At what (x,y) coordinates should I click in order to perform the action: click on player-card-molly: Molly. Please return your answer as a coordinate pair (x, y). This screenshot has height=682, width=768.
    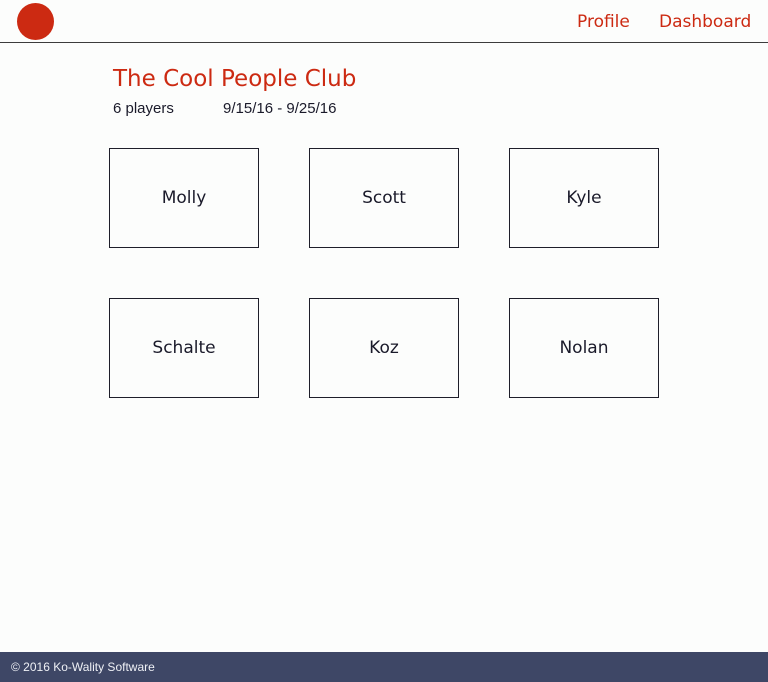
    Looking at the image, I should click on (184, 198).